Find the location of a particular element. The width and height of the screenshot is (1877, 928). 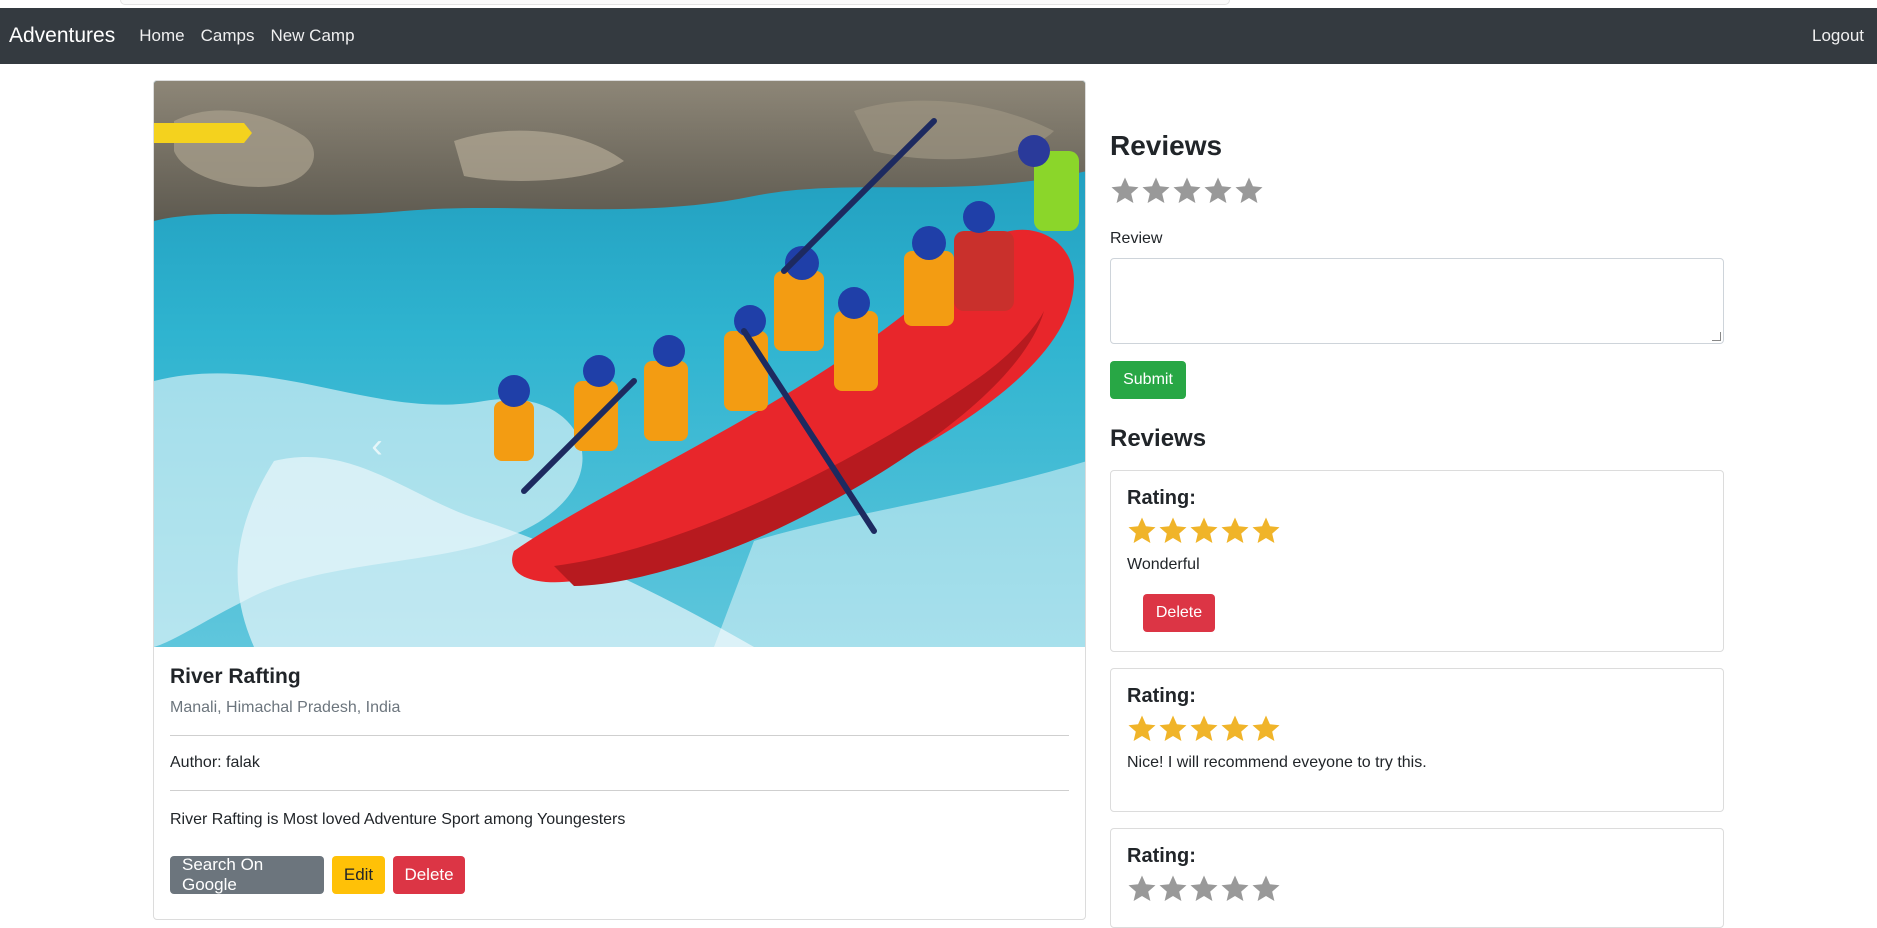

review-form-heading: Reviews is located at coordinates (1166, 145).